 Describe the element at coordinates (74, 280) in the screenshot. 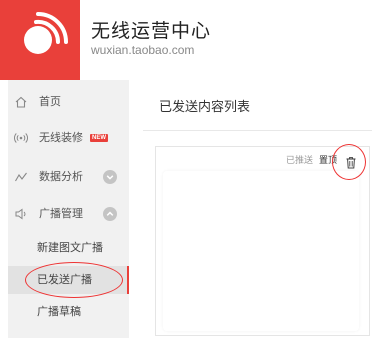

I see `annotation-circle-sent-broadcasts` at that location.